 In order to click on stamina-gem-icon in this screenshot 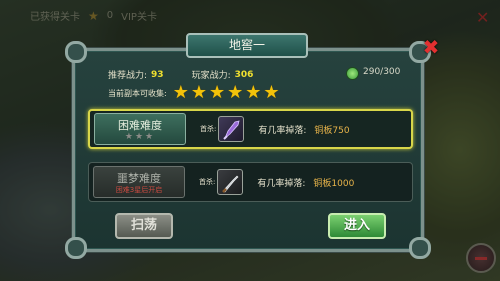, I will do `click(352, 73)`.